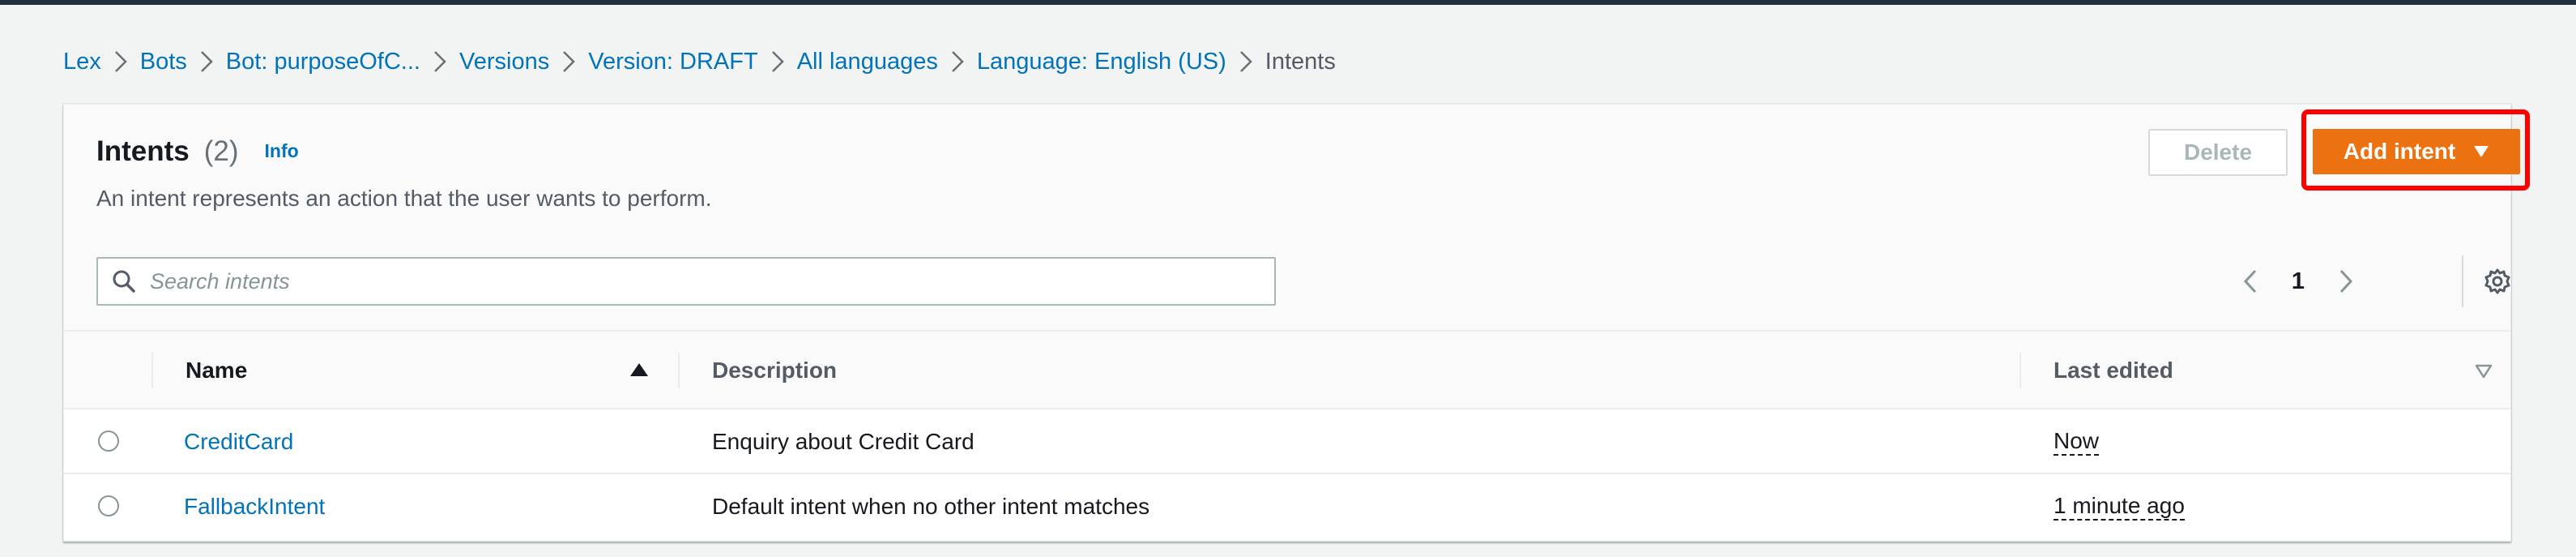 This screenshot has height=557, width=2576. Describe the element at coordinates (844, 441) in the screenshot. I see `intent-description: Enquiry about Credit Card` at that location.